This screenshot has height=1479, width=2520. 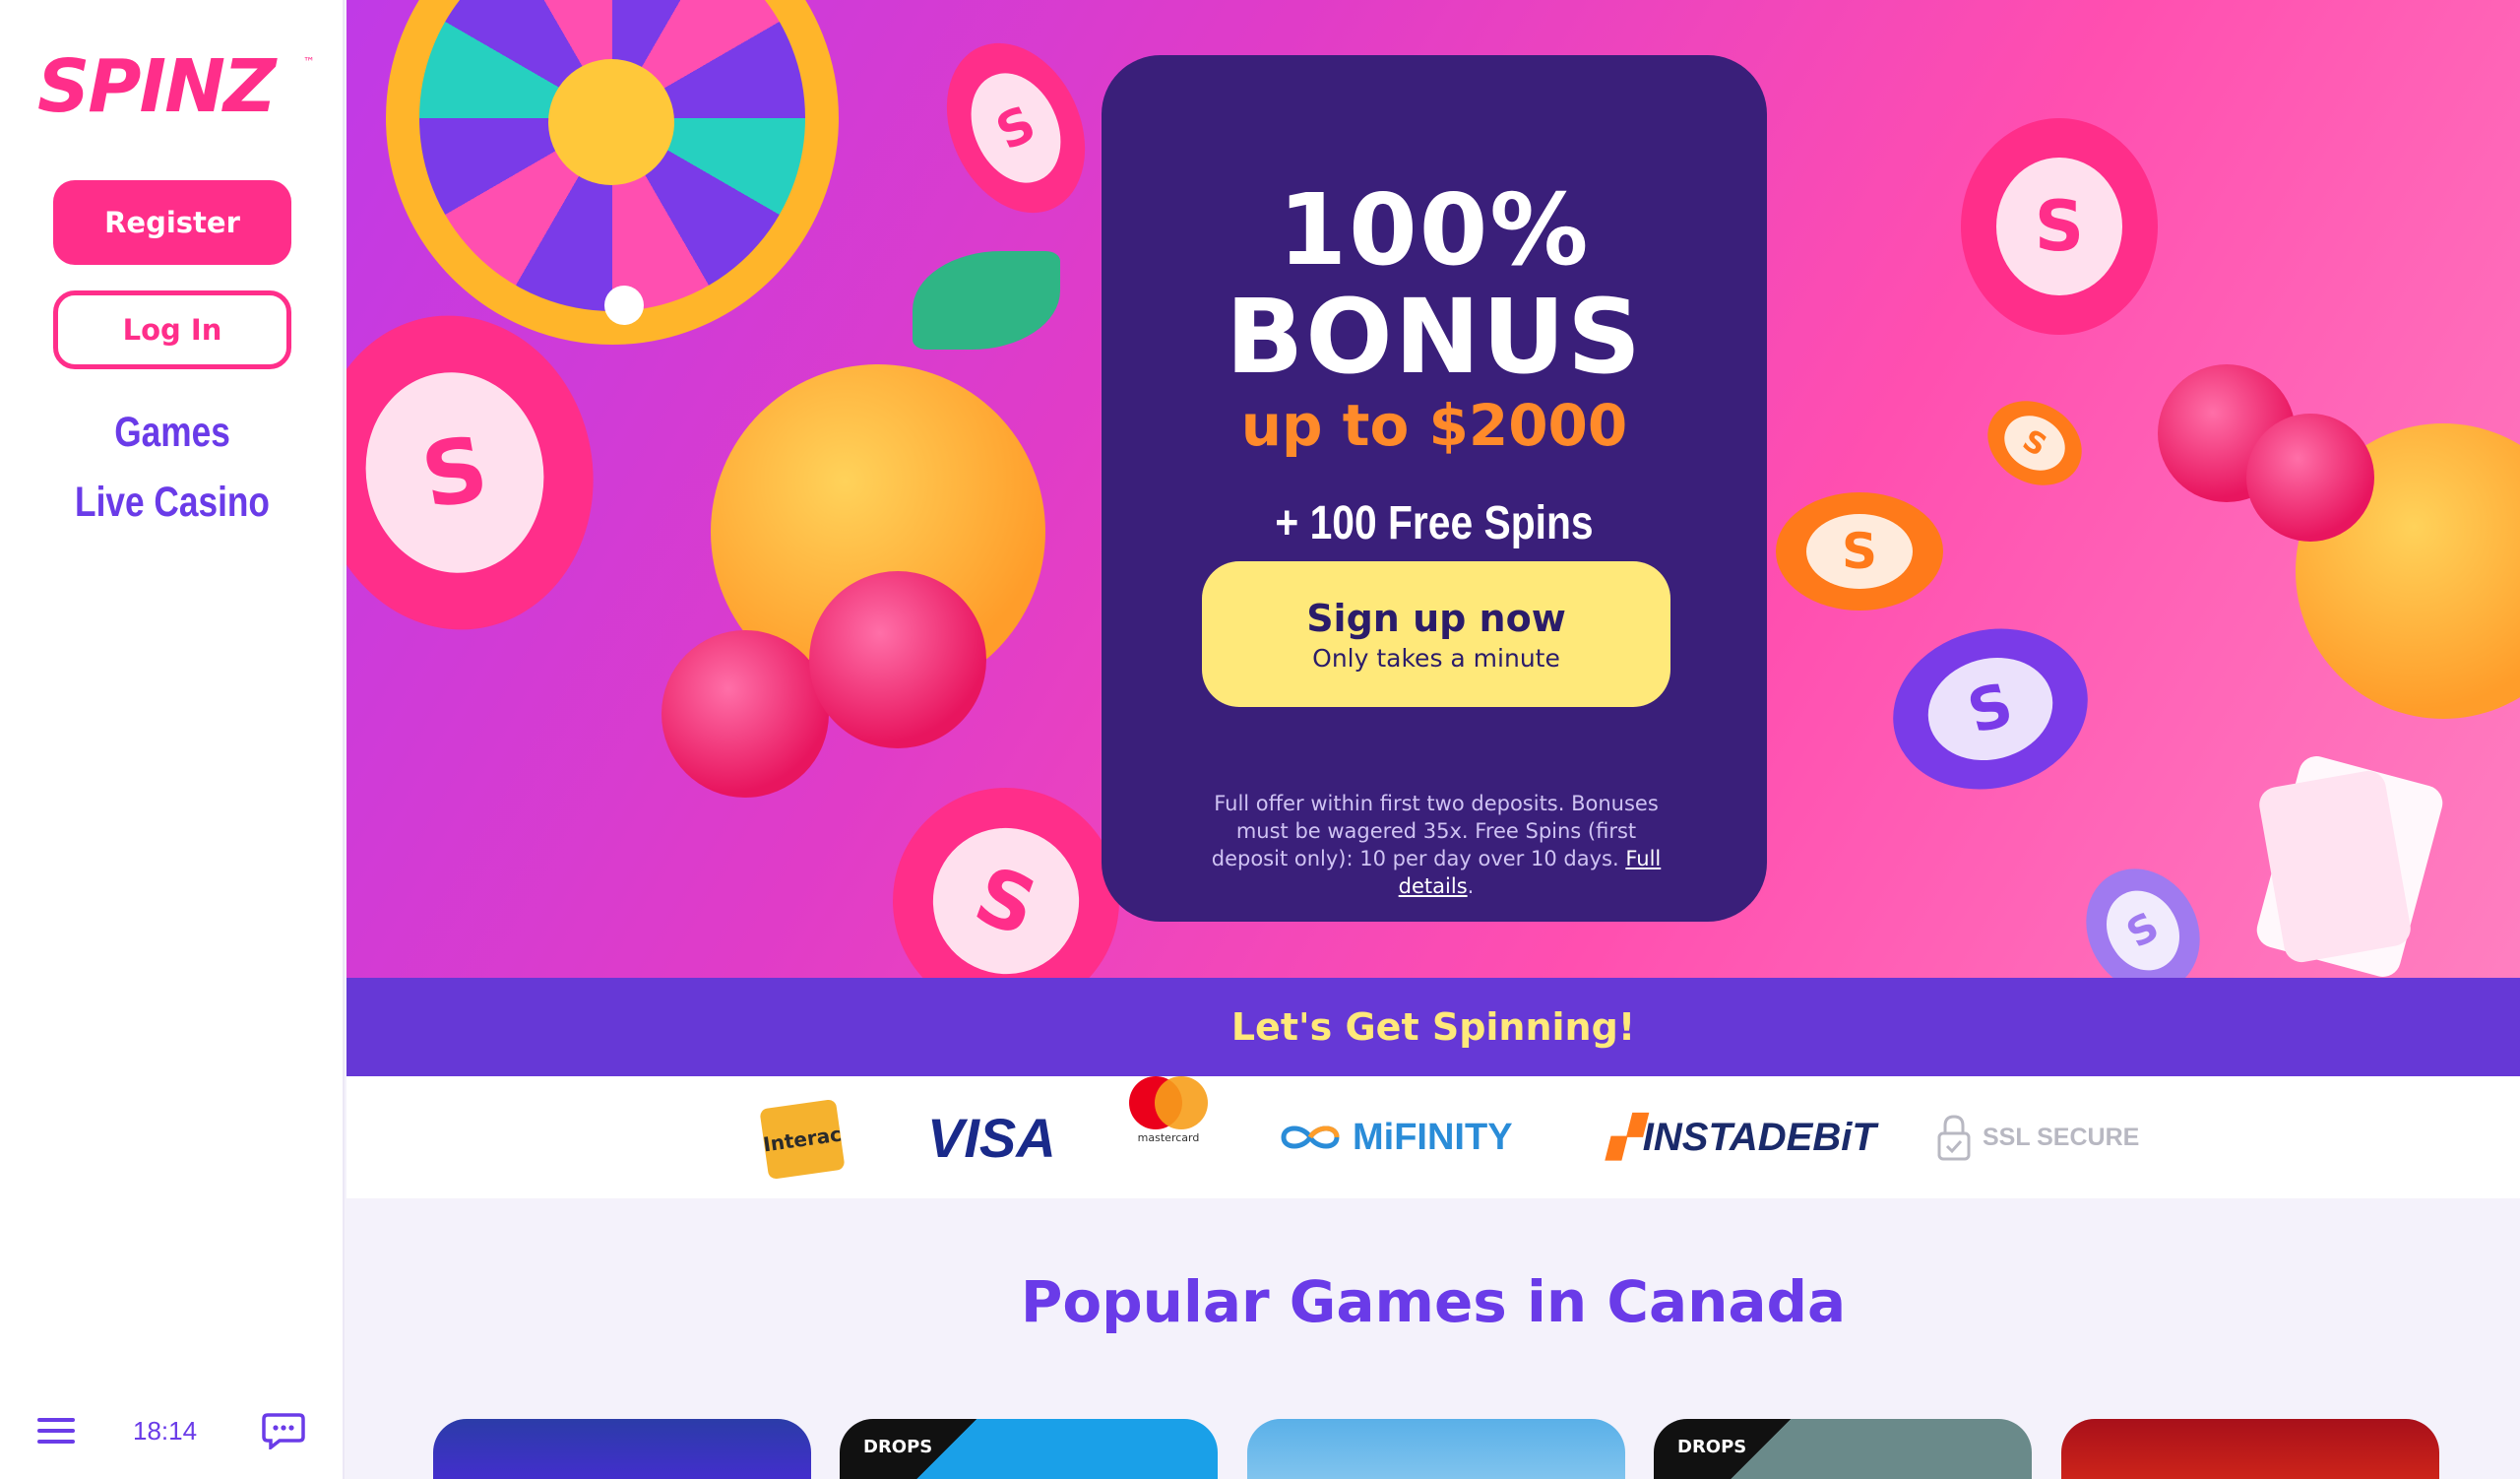 I want to click on cherry-right-illustration, so click(x=2310, y=478).